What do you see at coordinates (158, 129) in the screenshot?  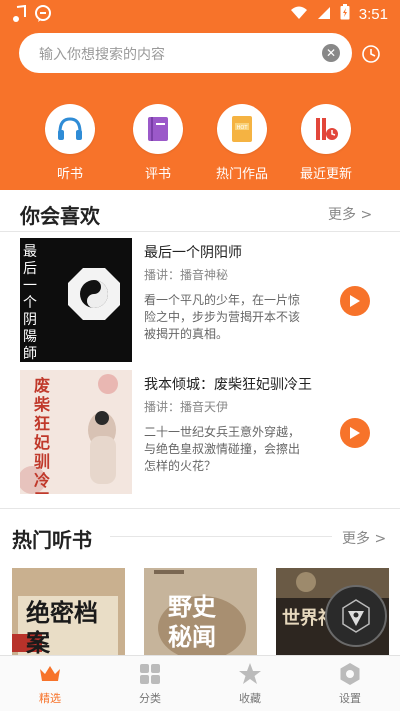 I see `book-icon` at bounding box center [158, 129].